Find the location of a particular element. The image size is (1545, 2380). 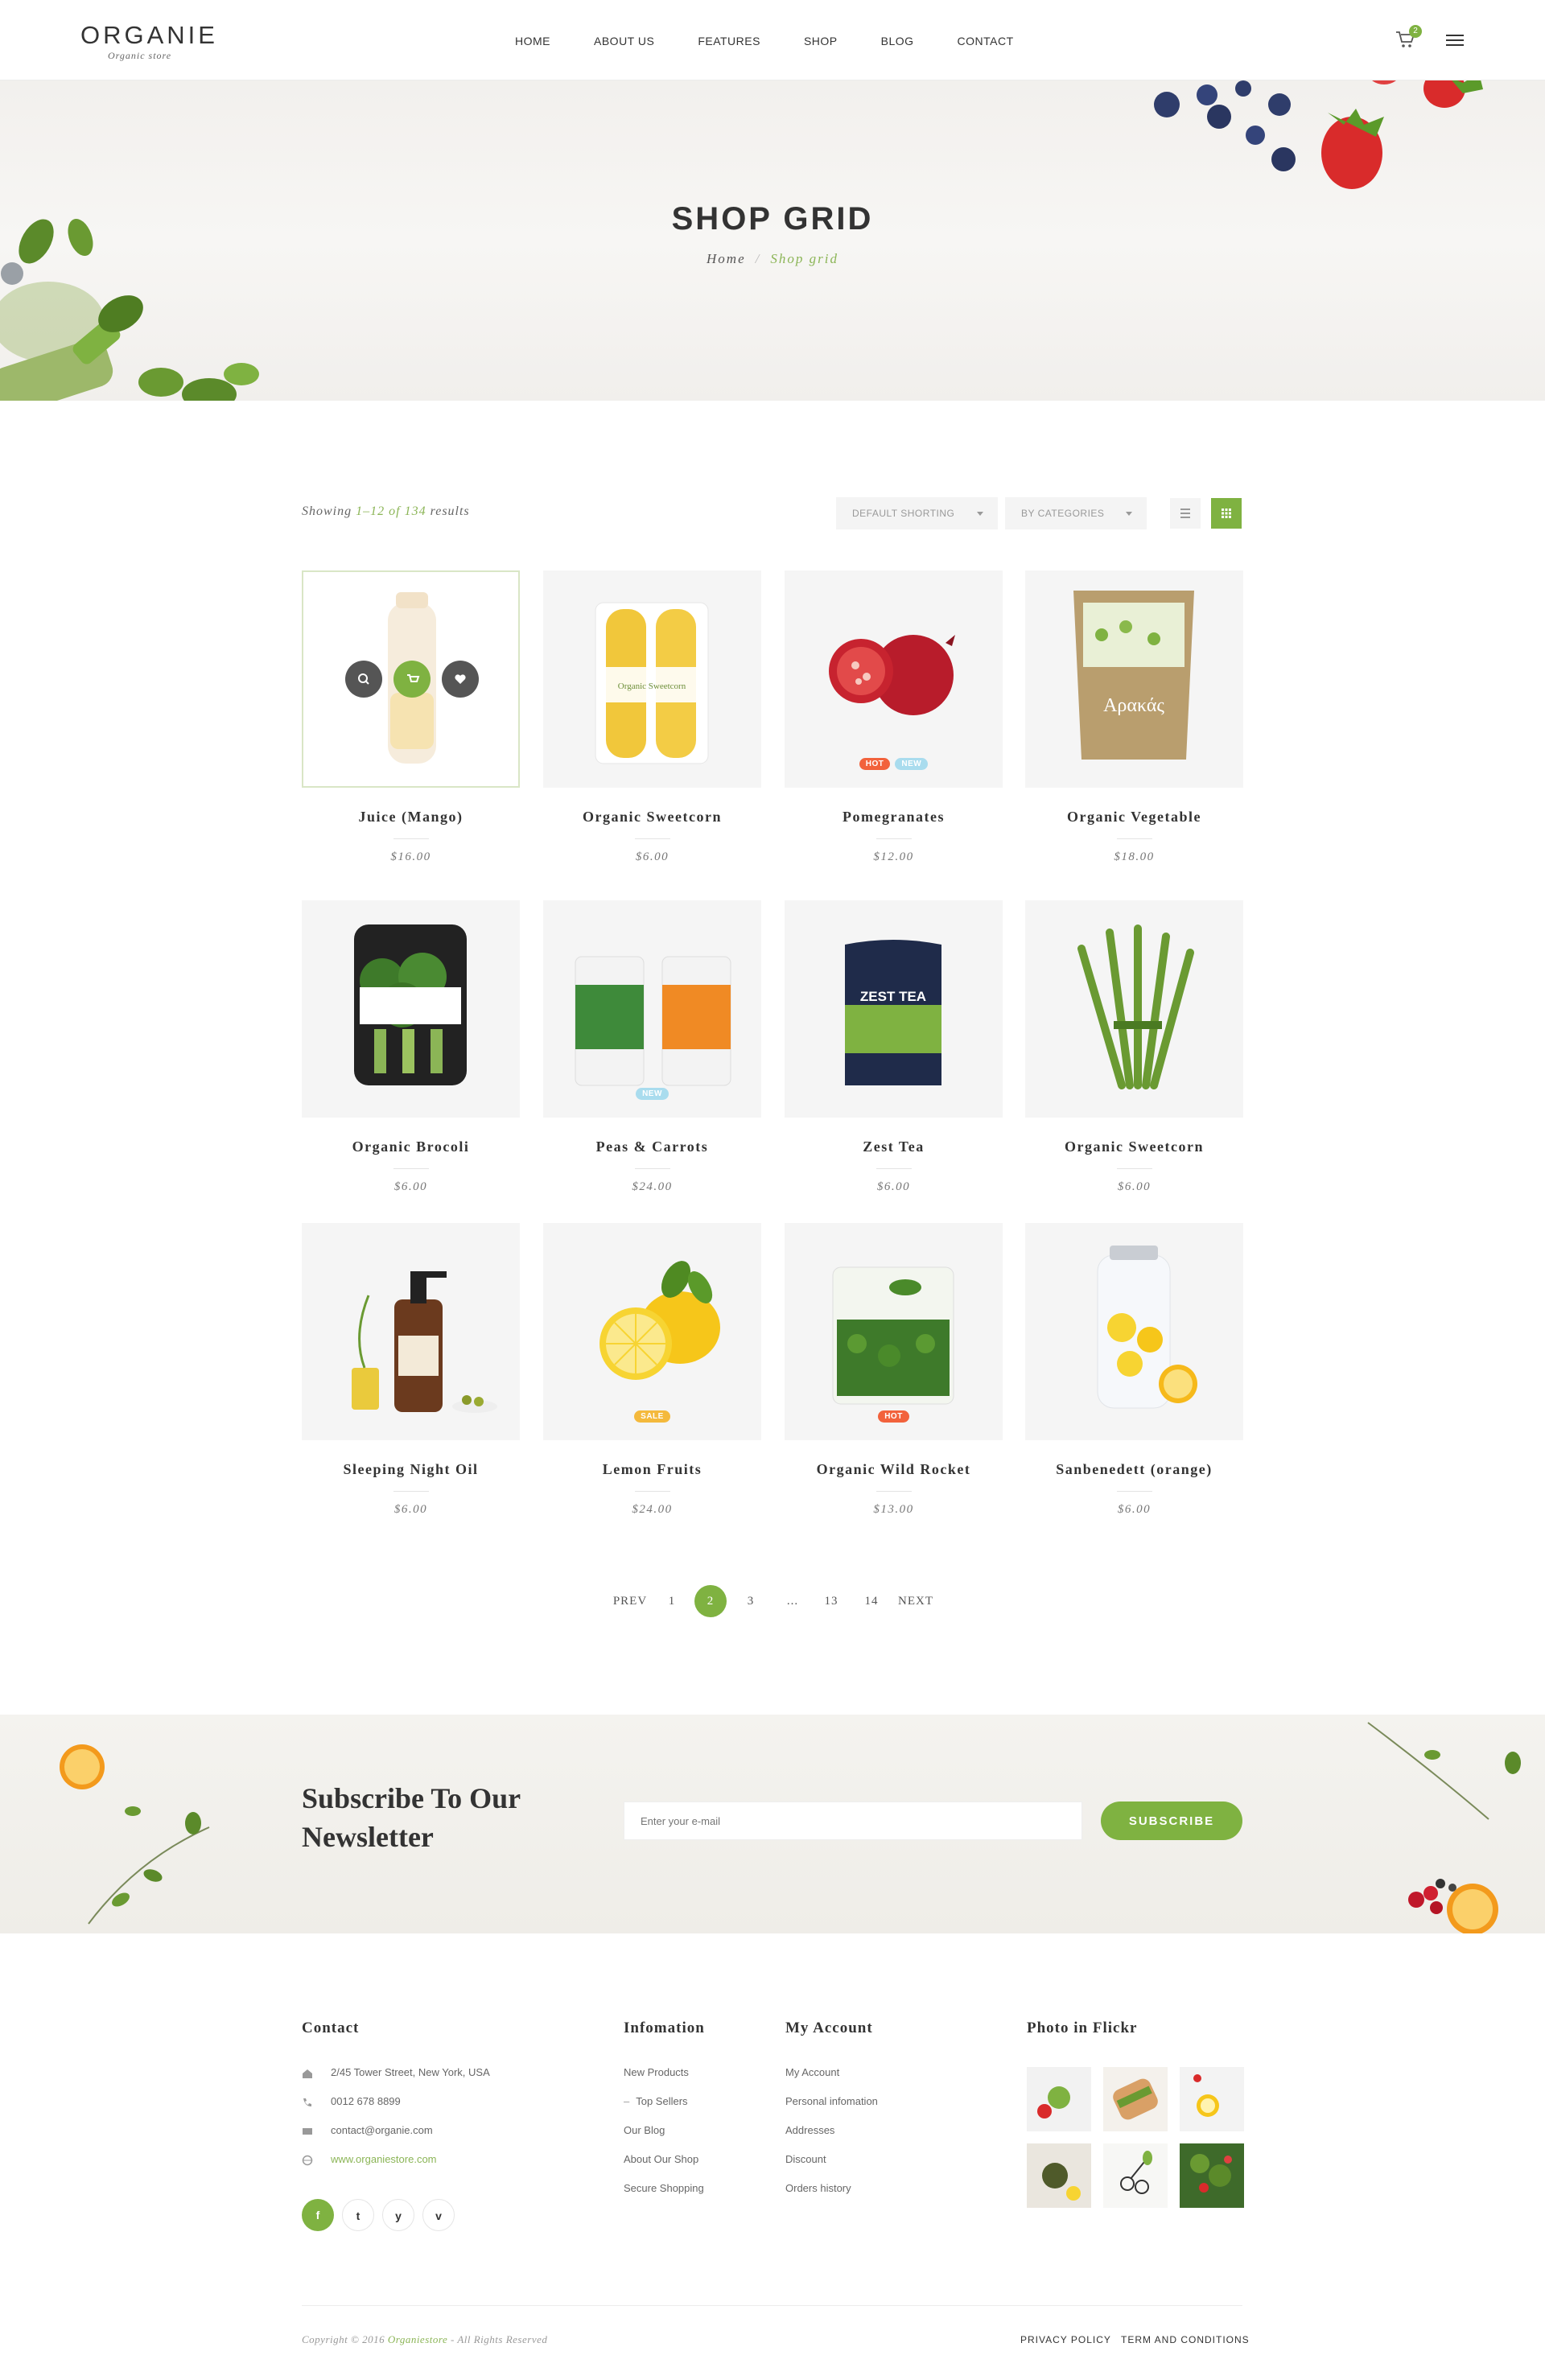

orange-drink-image is located at coordinates (1147, 1327).